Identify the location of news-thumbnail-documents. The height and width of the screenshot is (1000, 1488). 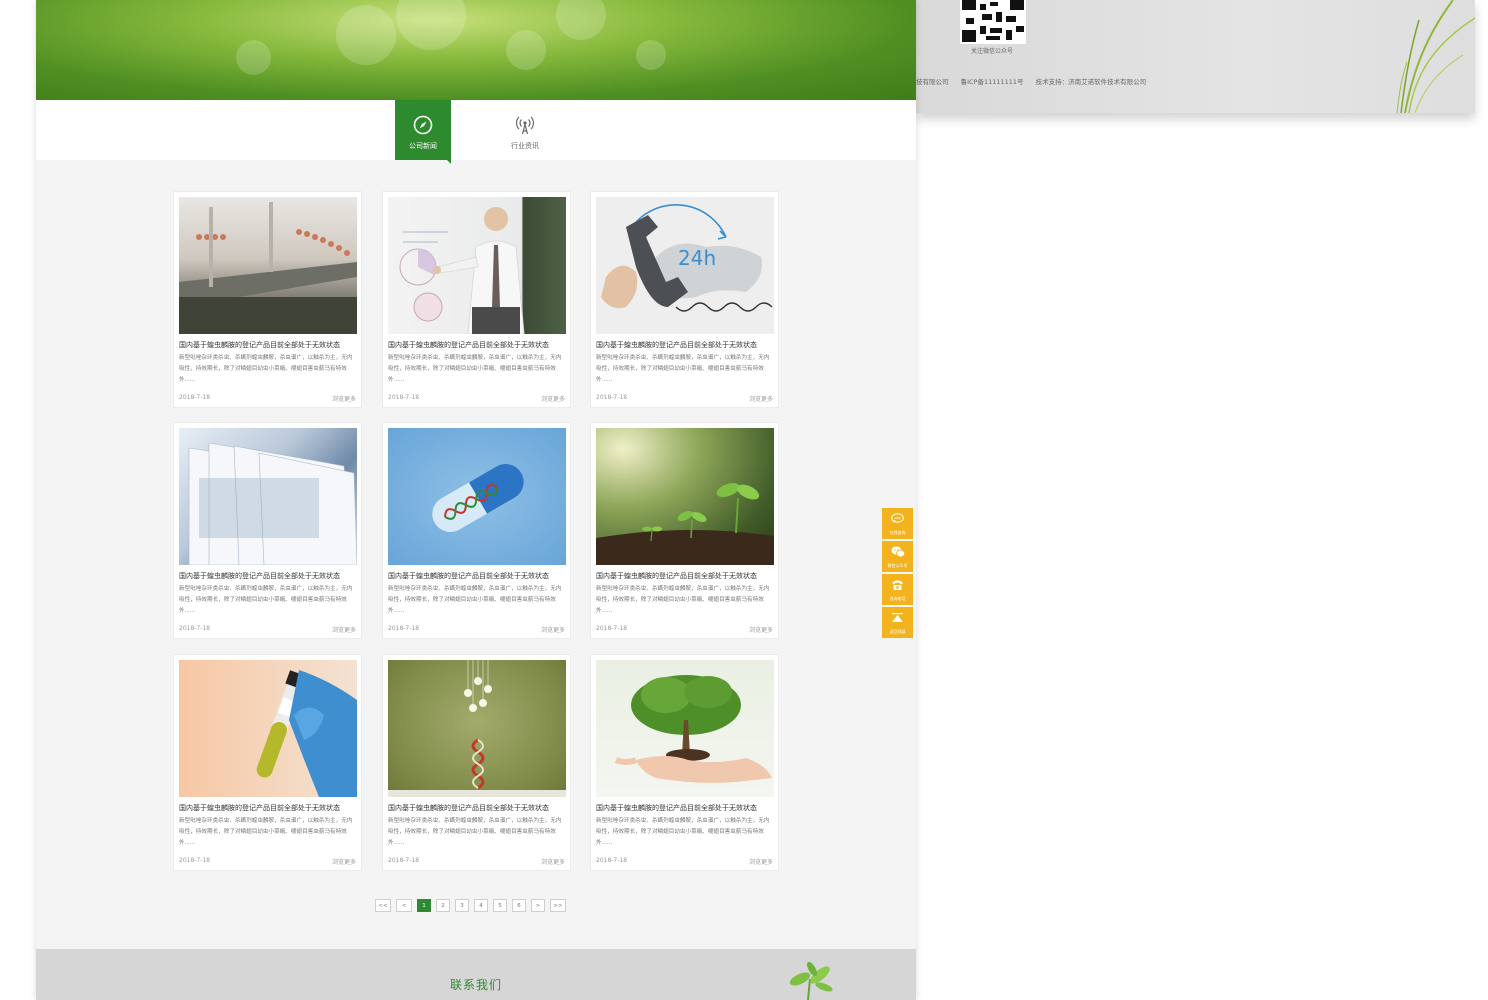
(268, 496).